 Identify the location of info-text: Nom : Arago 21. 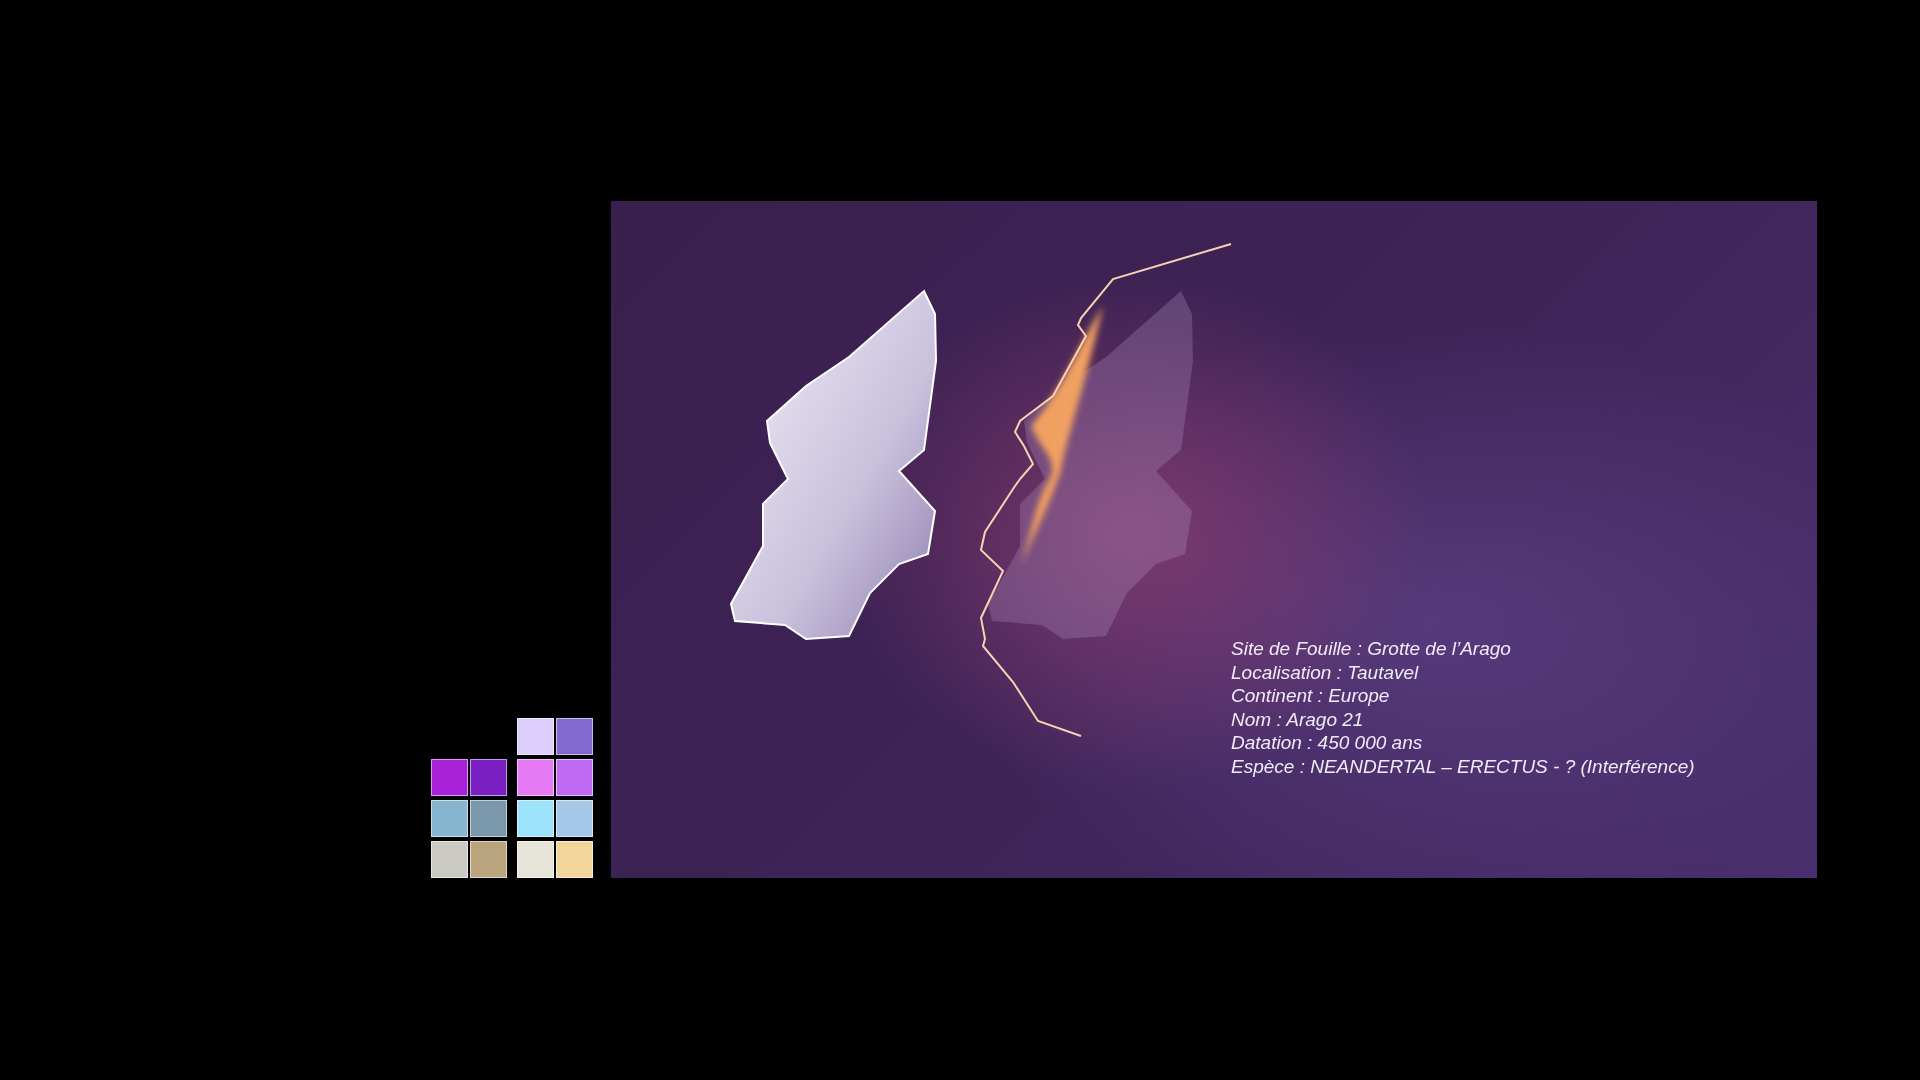
(1297, 719).